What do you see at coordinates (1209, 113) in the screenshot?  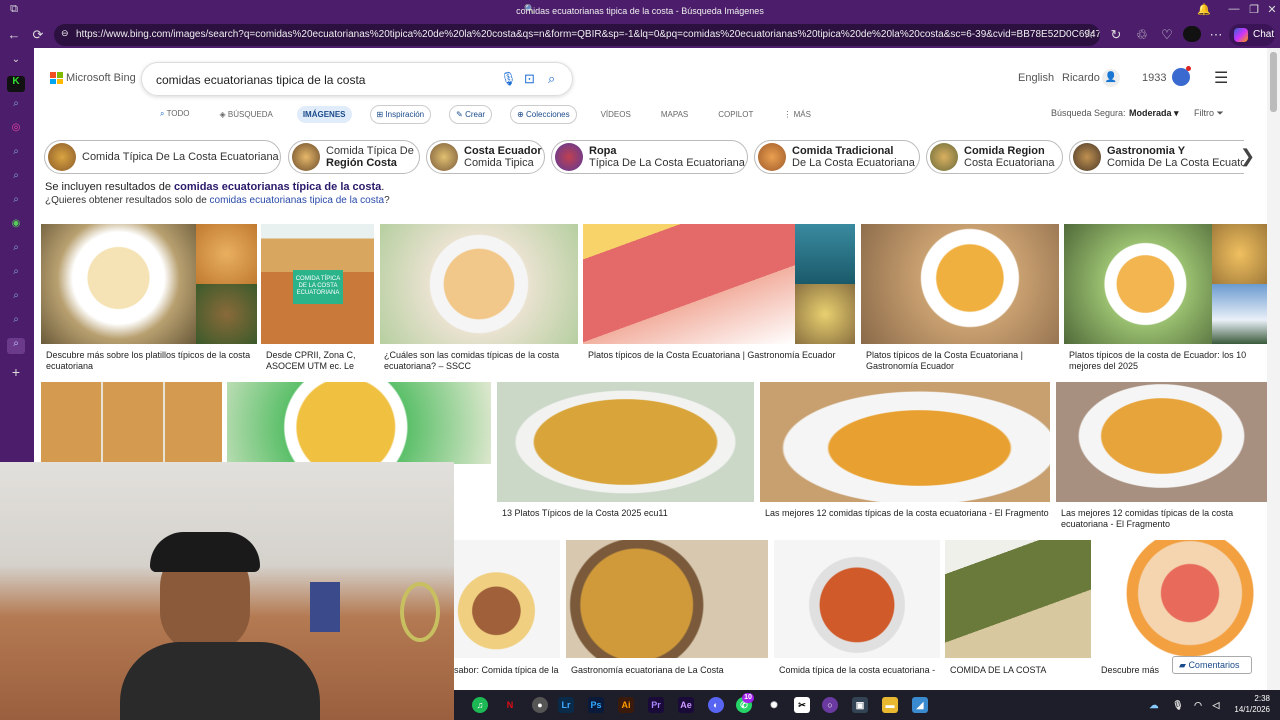 I see `filter-button: Filtro ⏷` at bounding box center [1209, 113].